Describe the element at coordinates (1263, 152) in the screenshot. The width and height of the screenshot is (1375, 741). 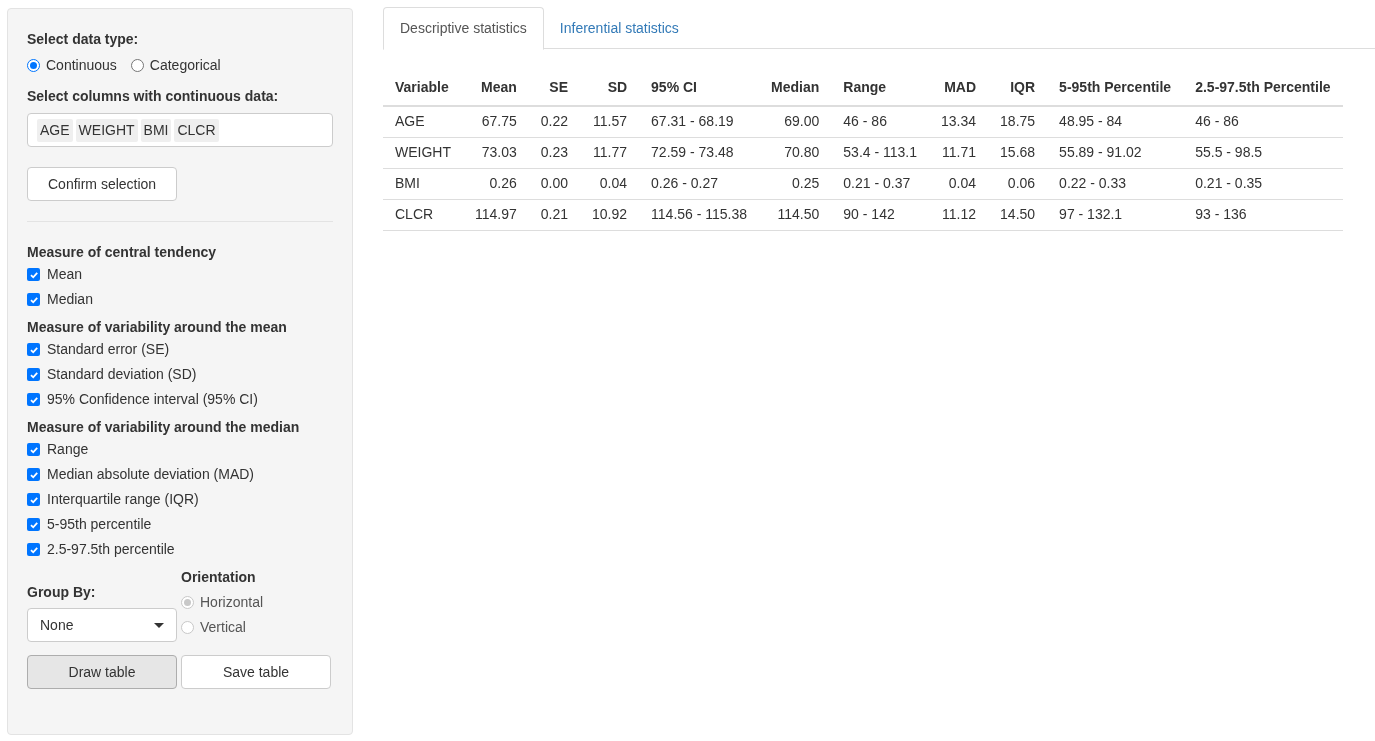
I see `table-cell: 55.5 - 98.5` at that location.